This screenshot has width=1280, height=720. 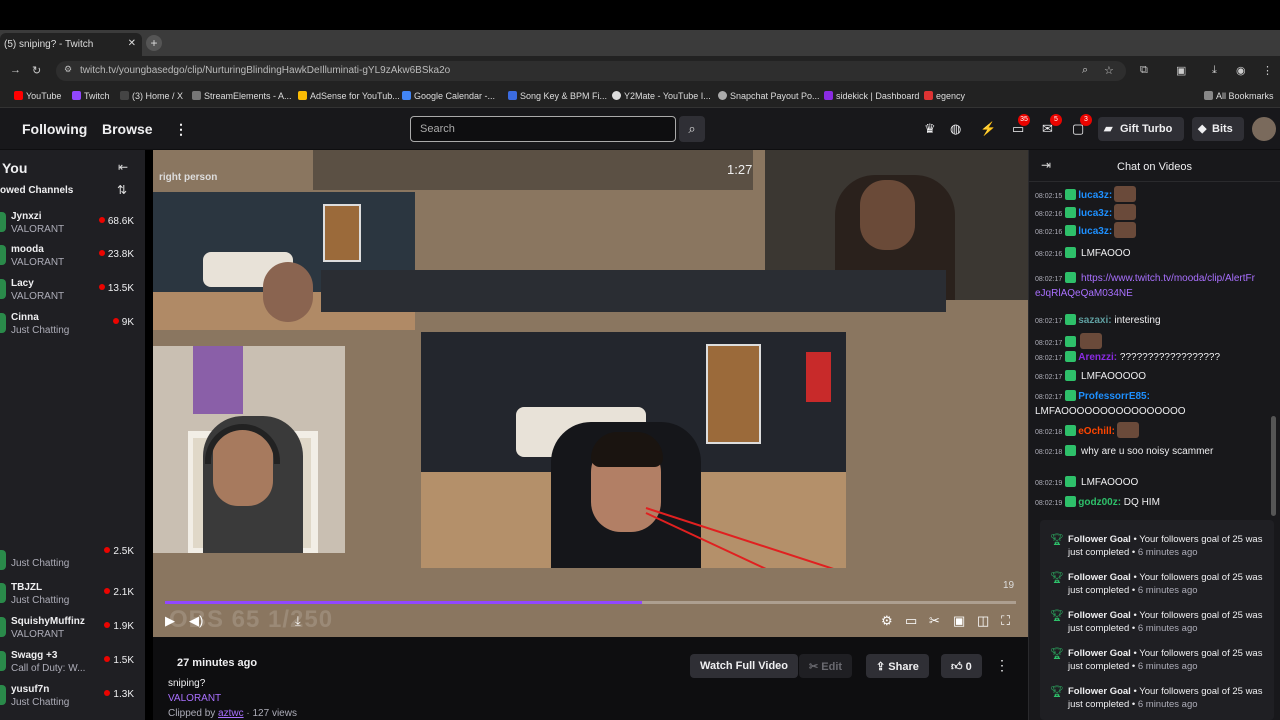 I want to click on poster, so click(x=342, y=233).